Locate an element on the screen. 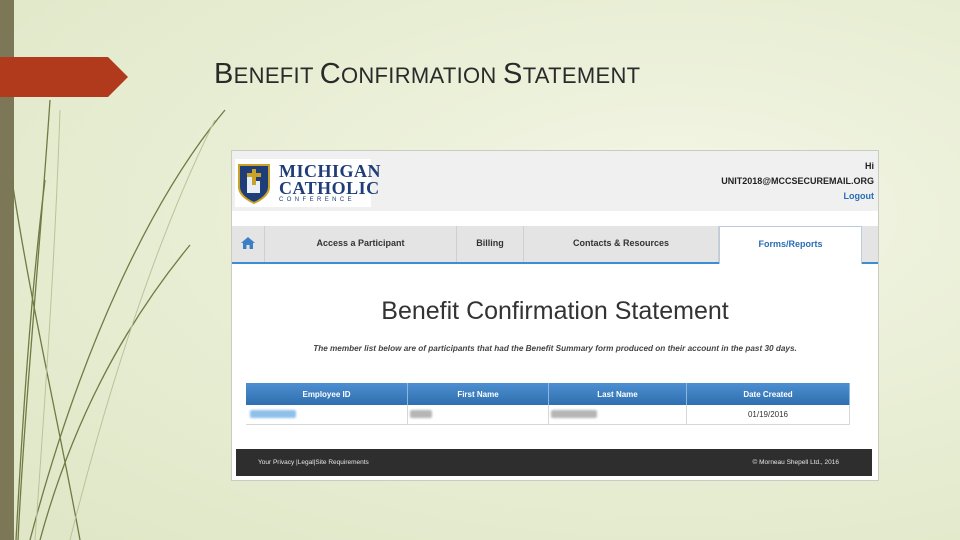  logo: MICHIGAN CATHOLIC CONFERENCE is located at coordinates (308, 183).